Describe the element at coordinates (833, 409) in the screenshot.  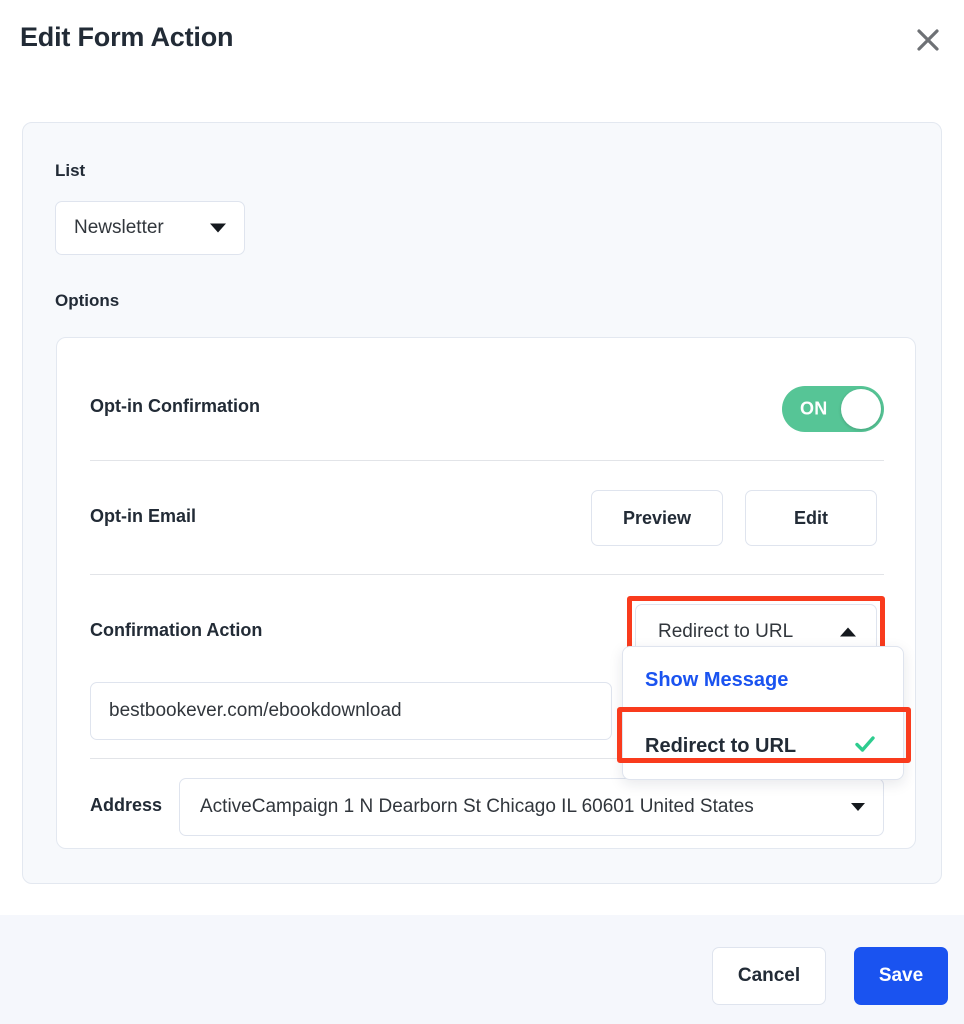
I see `optin-confirmation-toggle: ON` at that location.